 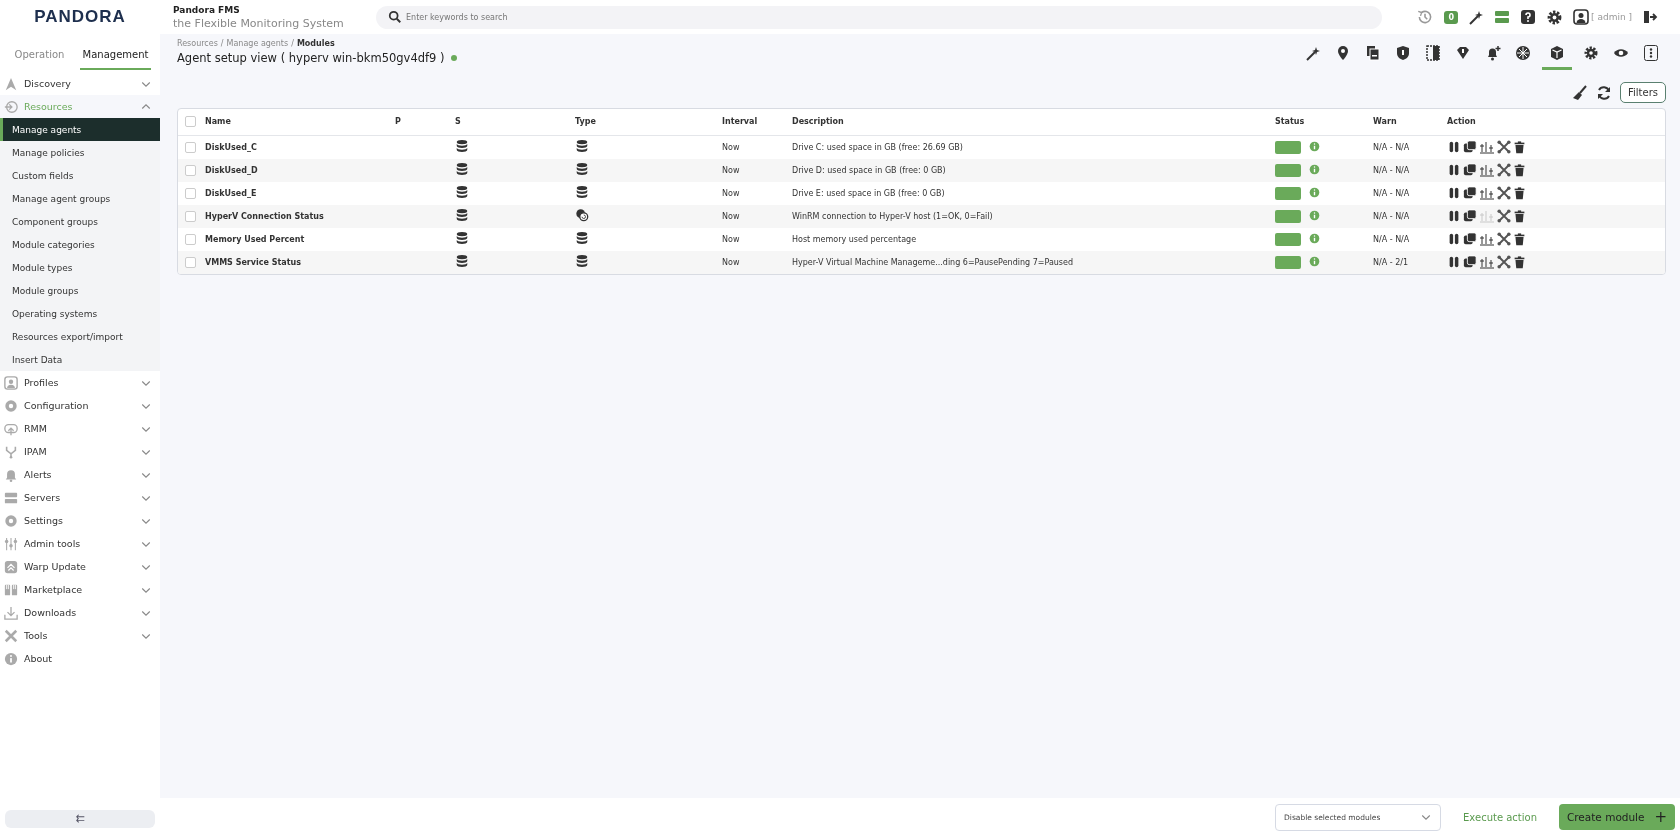 I want to click on refresh-icon, so click(x=1604, y=92).